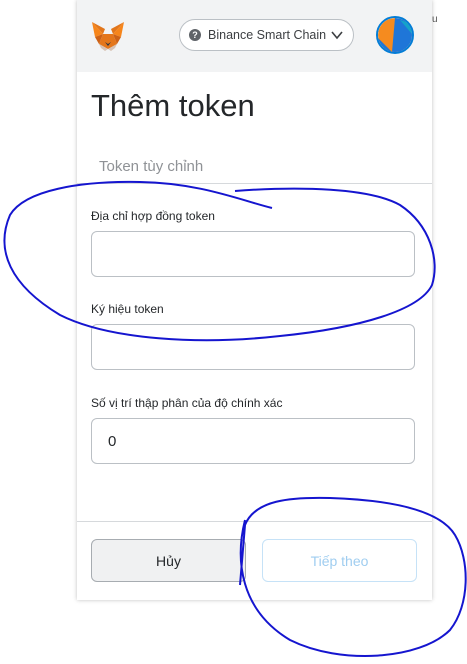 This screenshot has width=467, height=664. I want to click on background-window-fragment: u, so click(435, 19).